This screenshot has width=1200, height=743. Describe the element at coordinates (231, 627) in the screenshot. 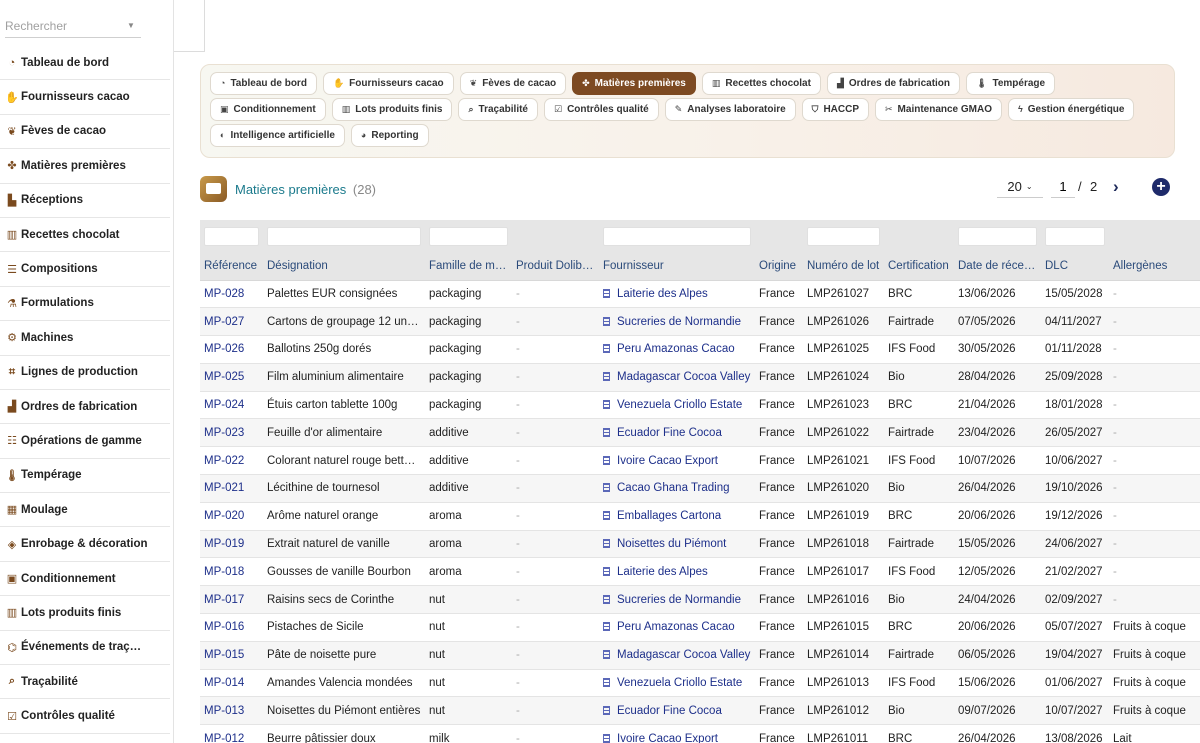

I see `reference-link: MP-016` at that location.